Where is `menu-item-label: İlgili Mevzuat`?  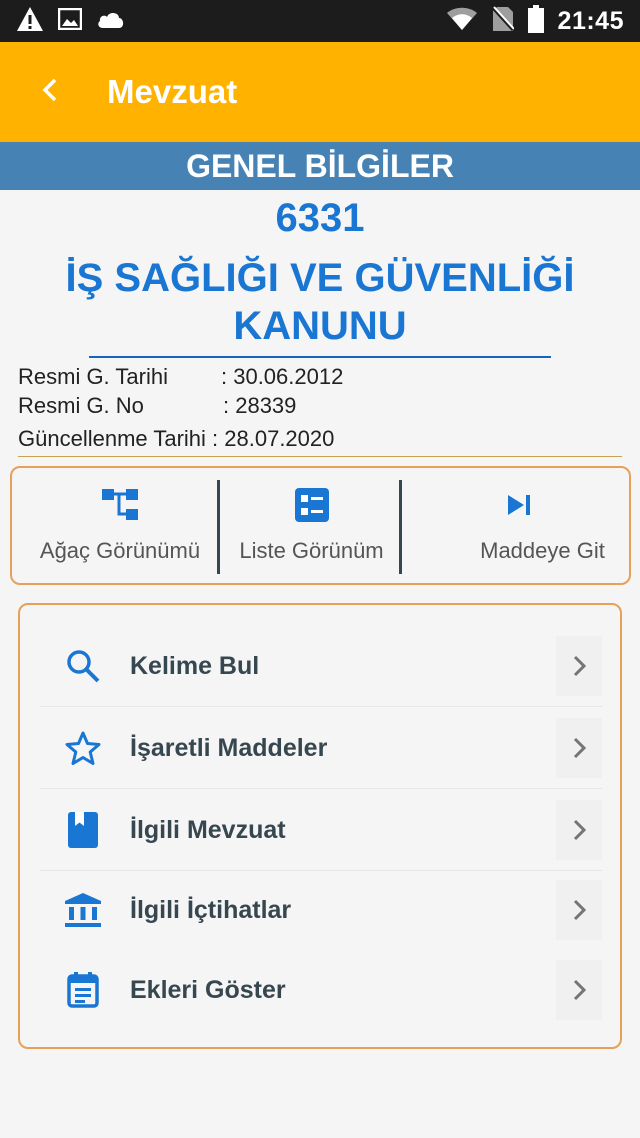
menu-item-label: İlgili Mevzuat is located at coordinates (208, 829).